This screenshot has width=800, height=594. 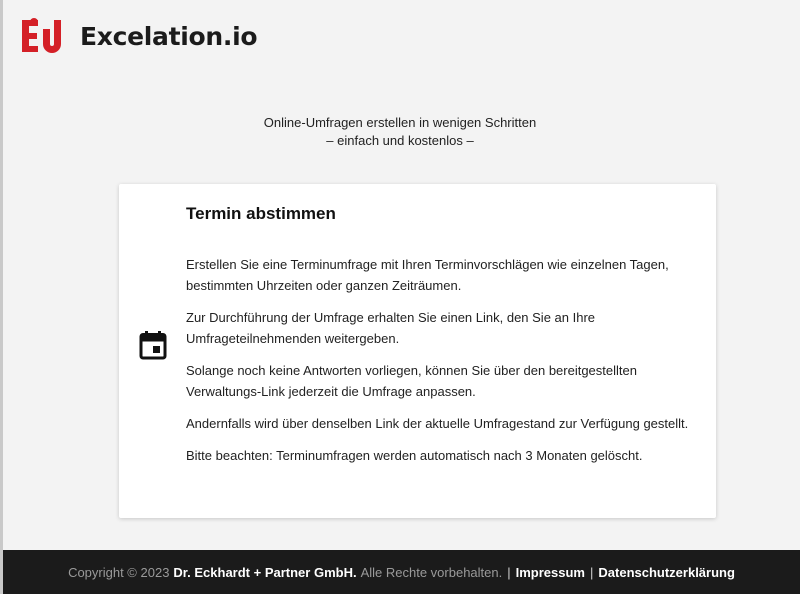 What do you see at coordinates (119, 572) in the screenshot?
I see `footer-copyright: Copyright © 2023` at bounding box center [119, 572].